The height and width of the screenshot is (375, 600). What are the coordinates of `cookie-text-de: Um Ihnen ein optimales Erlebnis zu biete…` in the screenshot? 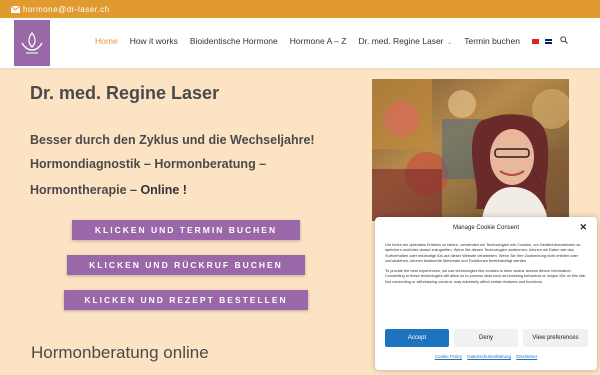 It's located at (483, 252).